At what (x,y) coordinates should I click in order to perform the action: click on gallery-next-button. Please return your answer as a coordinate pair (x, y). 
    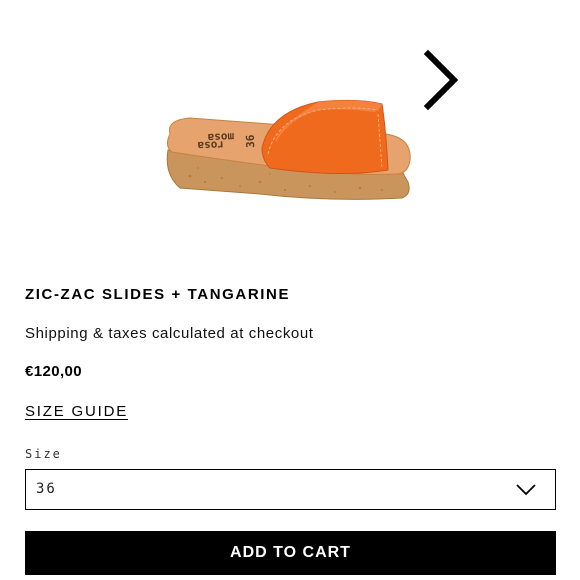
    Looking at the image, I should click on (442, 80).